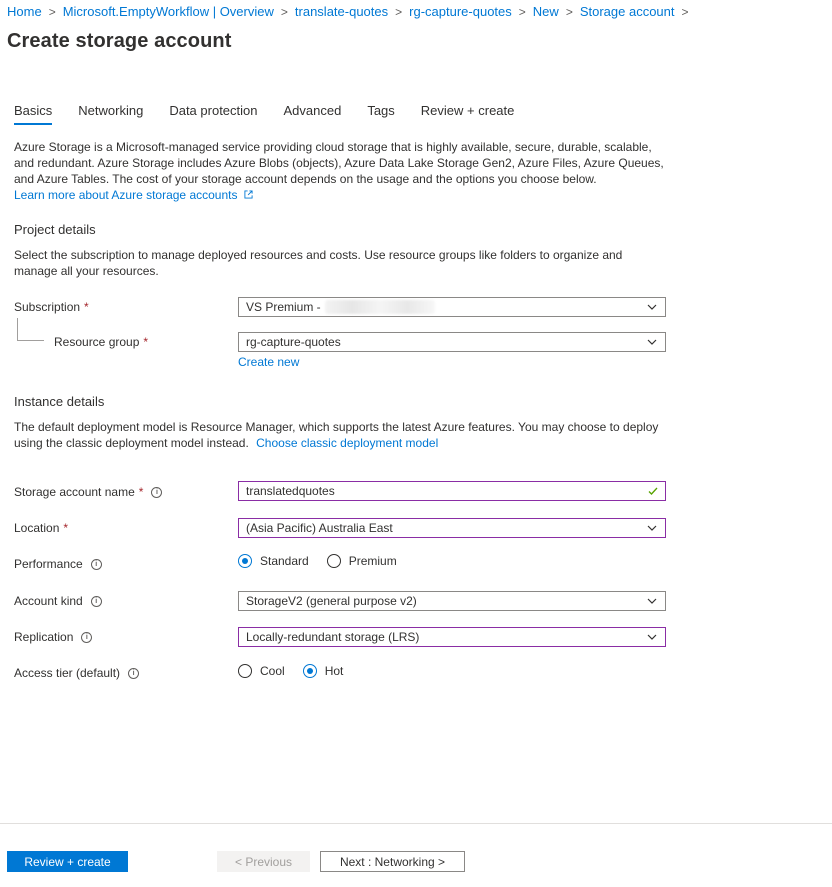 The image size is (832, 887). What do you see at coordinates (319, 528) in the screenshot?
I see `location-value: (Asia Pacific) Australia East` at bounding box center [319, 528].